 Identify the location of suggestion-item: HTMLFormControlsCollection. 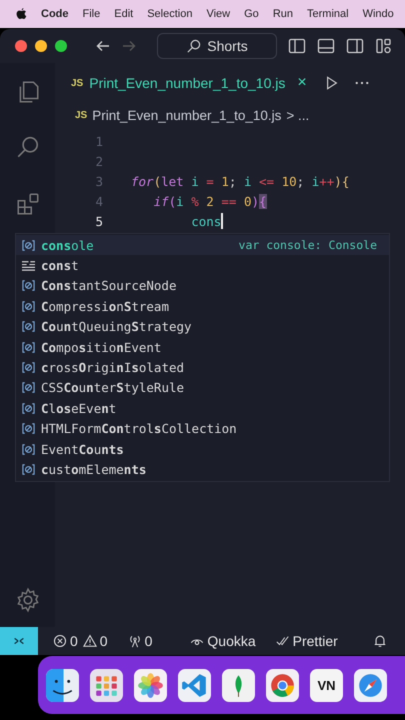
(202, 428).